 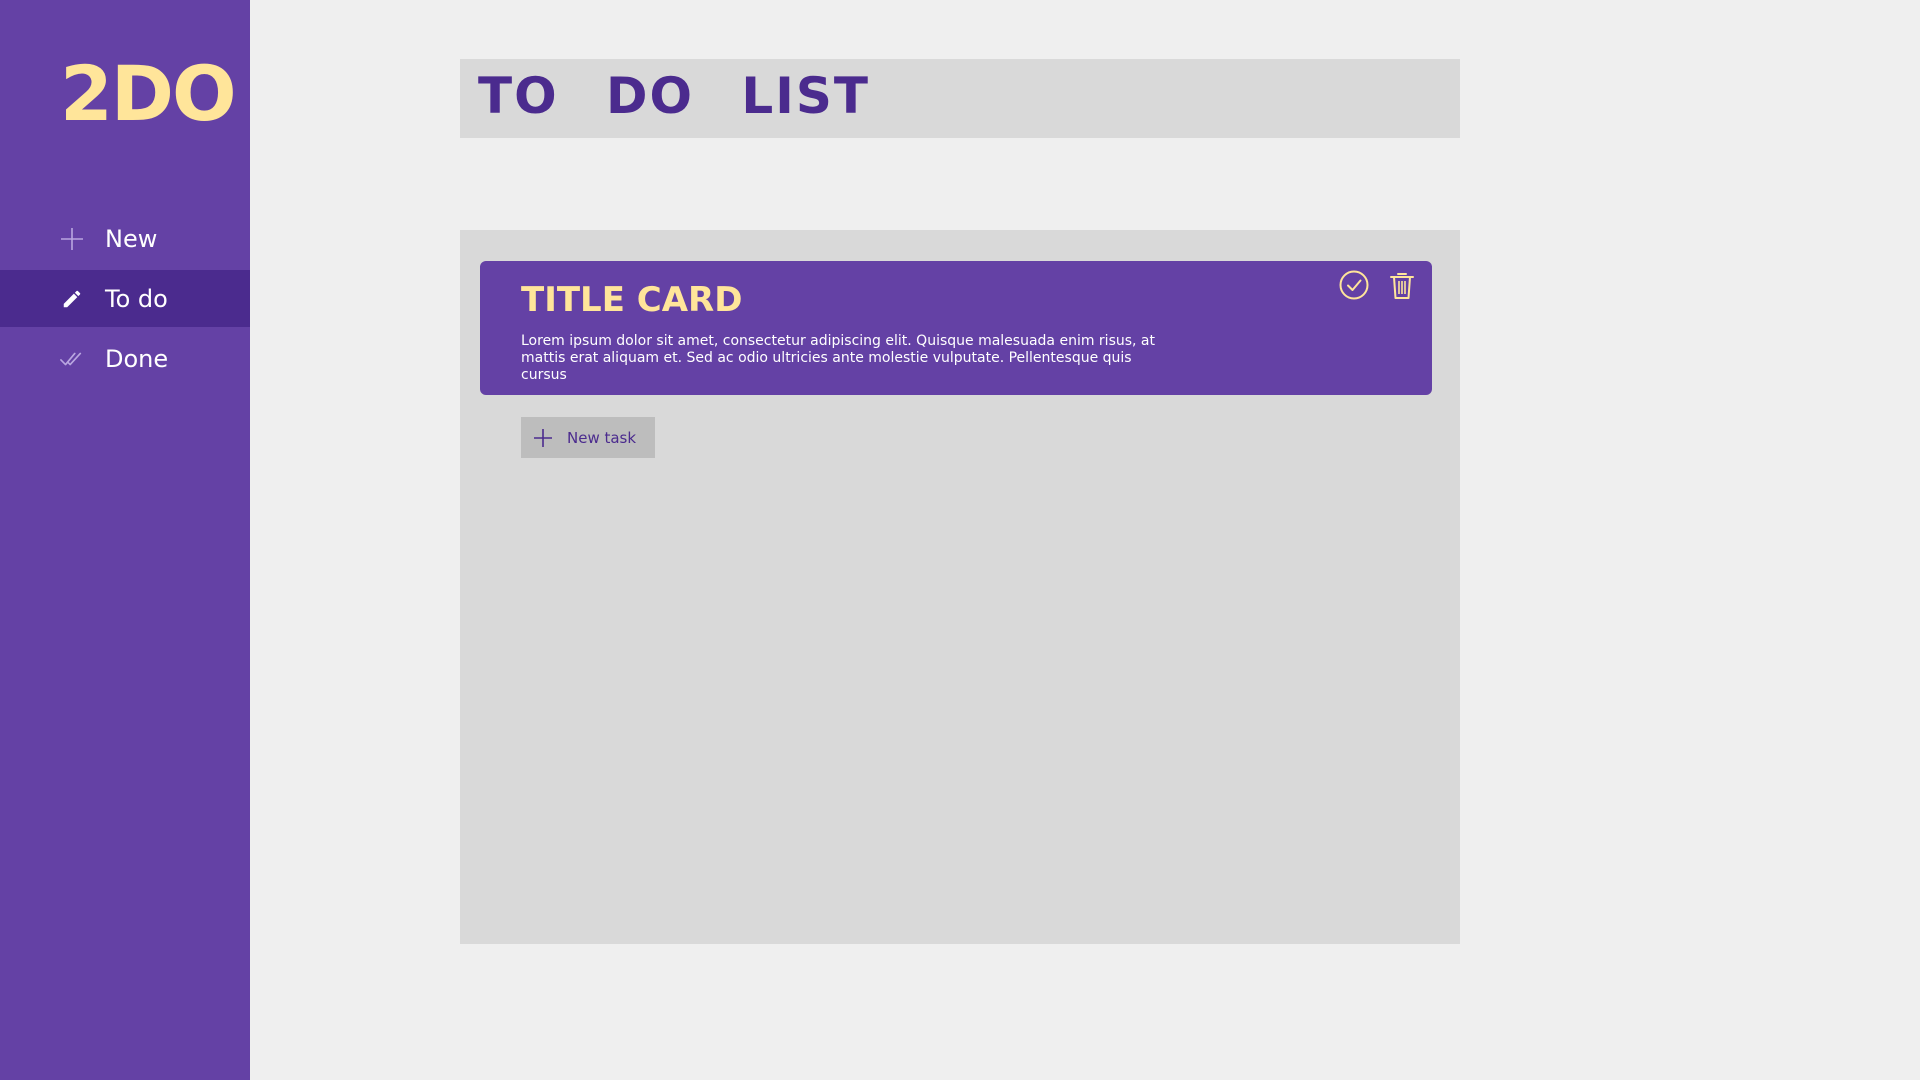 I want to click on page-title: TO DO LIST, so click(x=674, y=96).